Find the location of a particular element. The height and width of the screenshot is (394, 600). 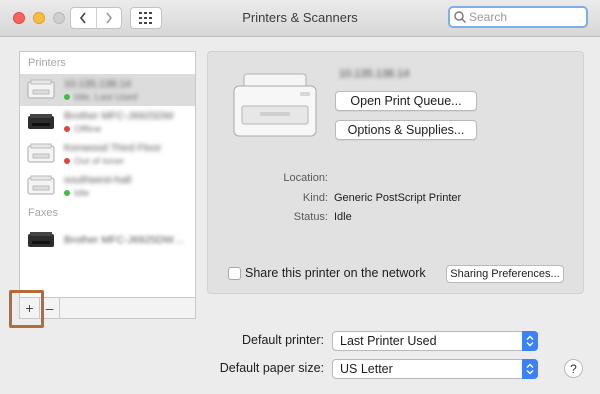

printer-row: southwest-hall Idle is located at coordinates (107, 186).